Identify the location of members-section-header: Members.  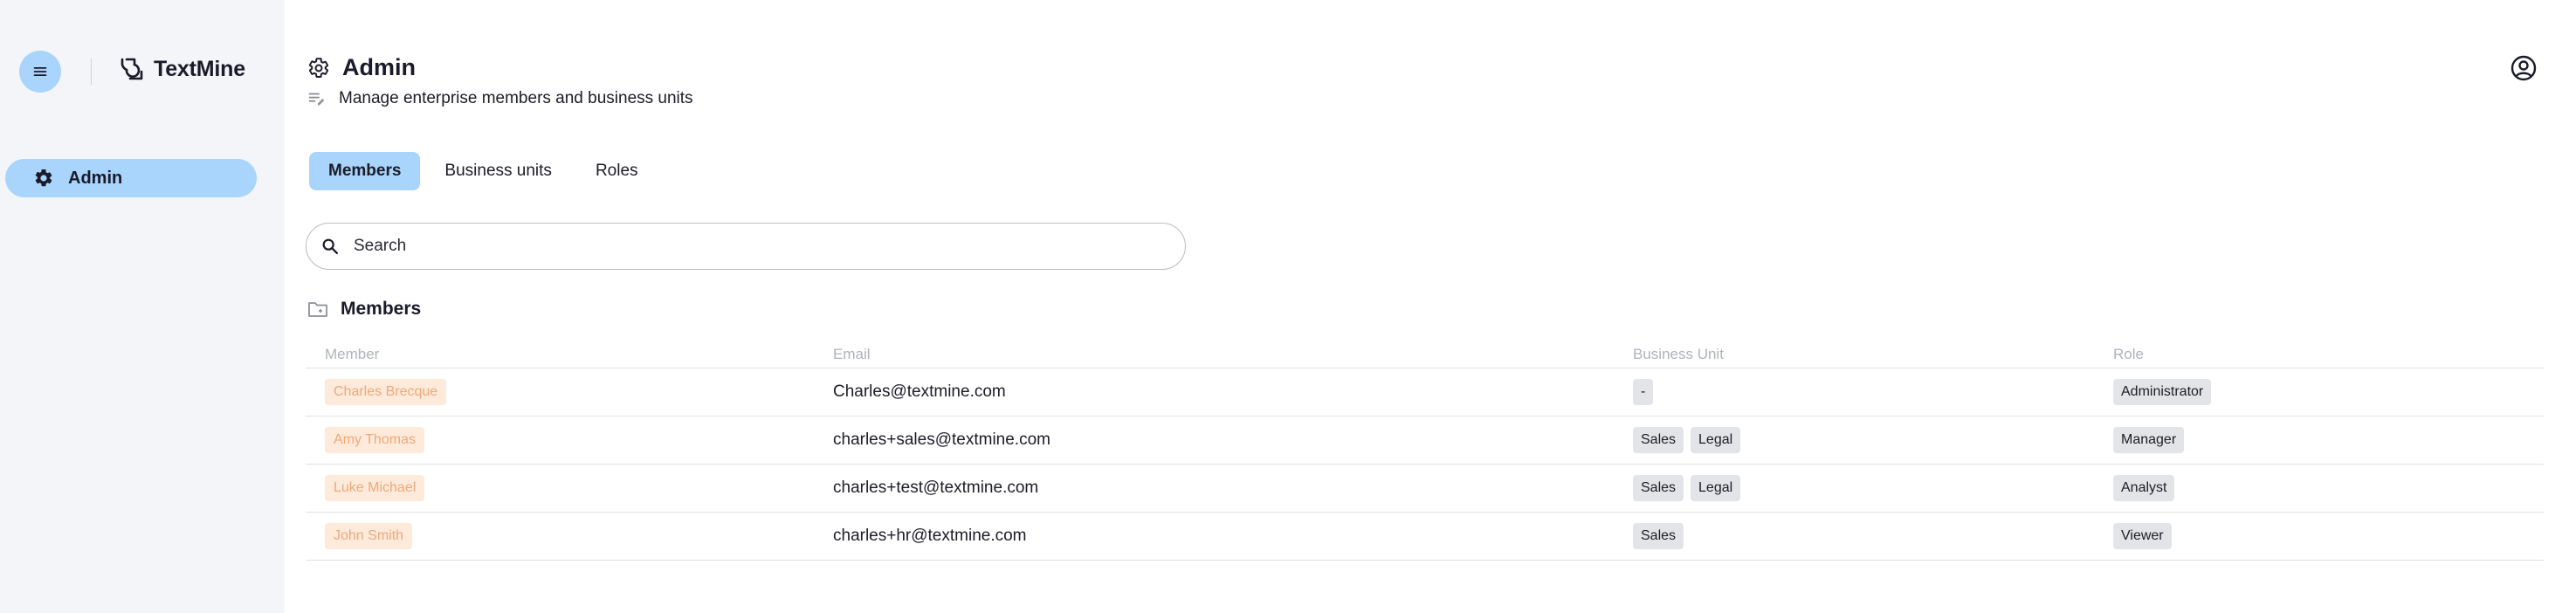
(364, 310).